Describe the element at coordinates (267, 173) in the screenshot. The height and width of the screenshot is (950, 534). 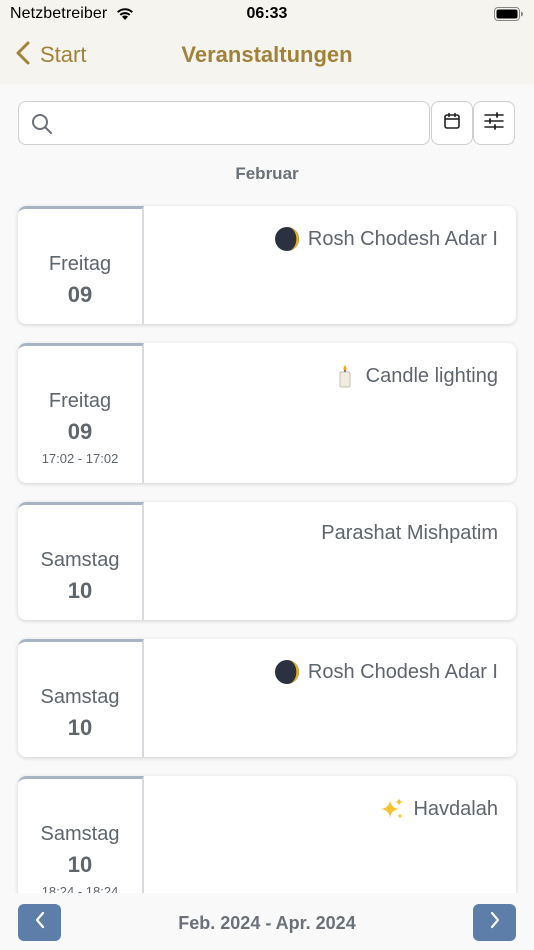
I see `month-header: Februar` at that location.